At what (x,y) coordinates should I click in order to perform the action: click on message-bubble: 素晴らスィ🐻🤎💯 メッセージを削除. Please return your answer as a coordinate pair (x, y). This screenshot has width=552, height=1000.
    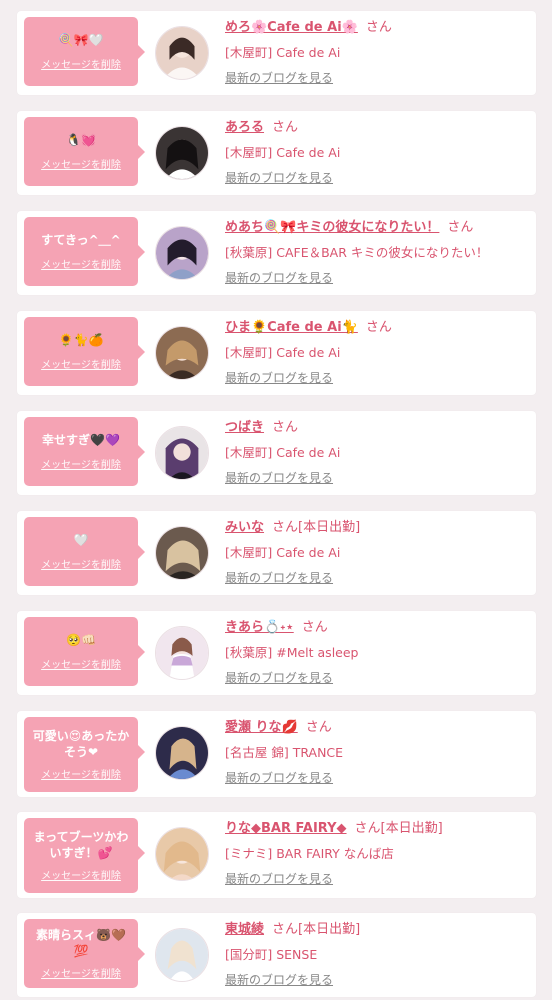
    Looking at the image, I should click on (84, 953).